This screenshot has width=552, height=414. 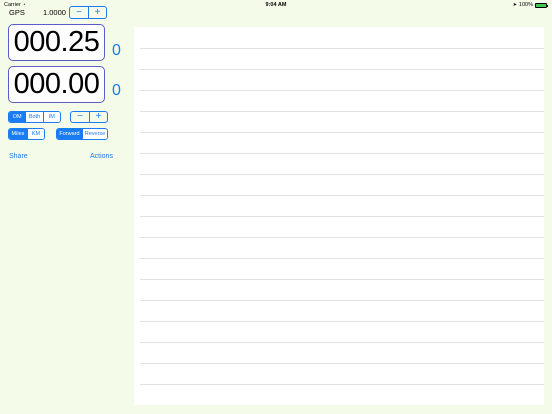 I want to click on mode-option-both: Both, so click(x=34, y=117).